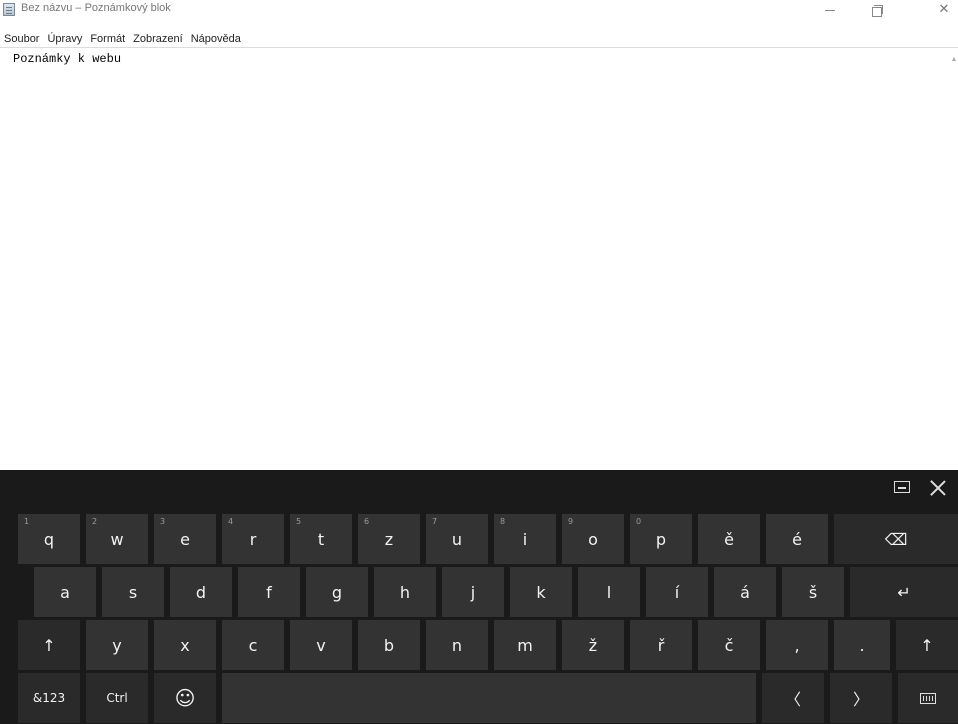 Image resolution: width=958 pixels, height=724 pixels. Describe the element at coordinates (489, 698) in the screenshot. I see `space-key` at that location.